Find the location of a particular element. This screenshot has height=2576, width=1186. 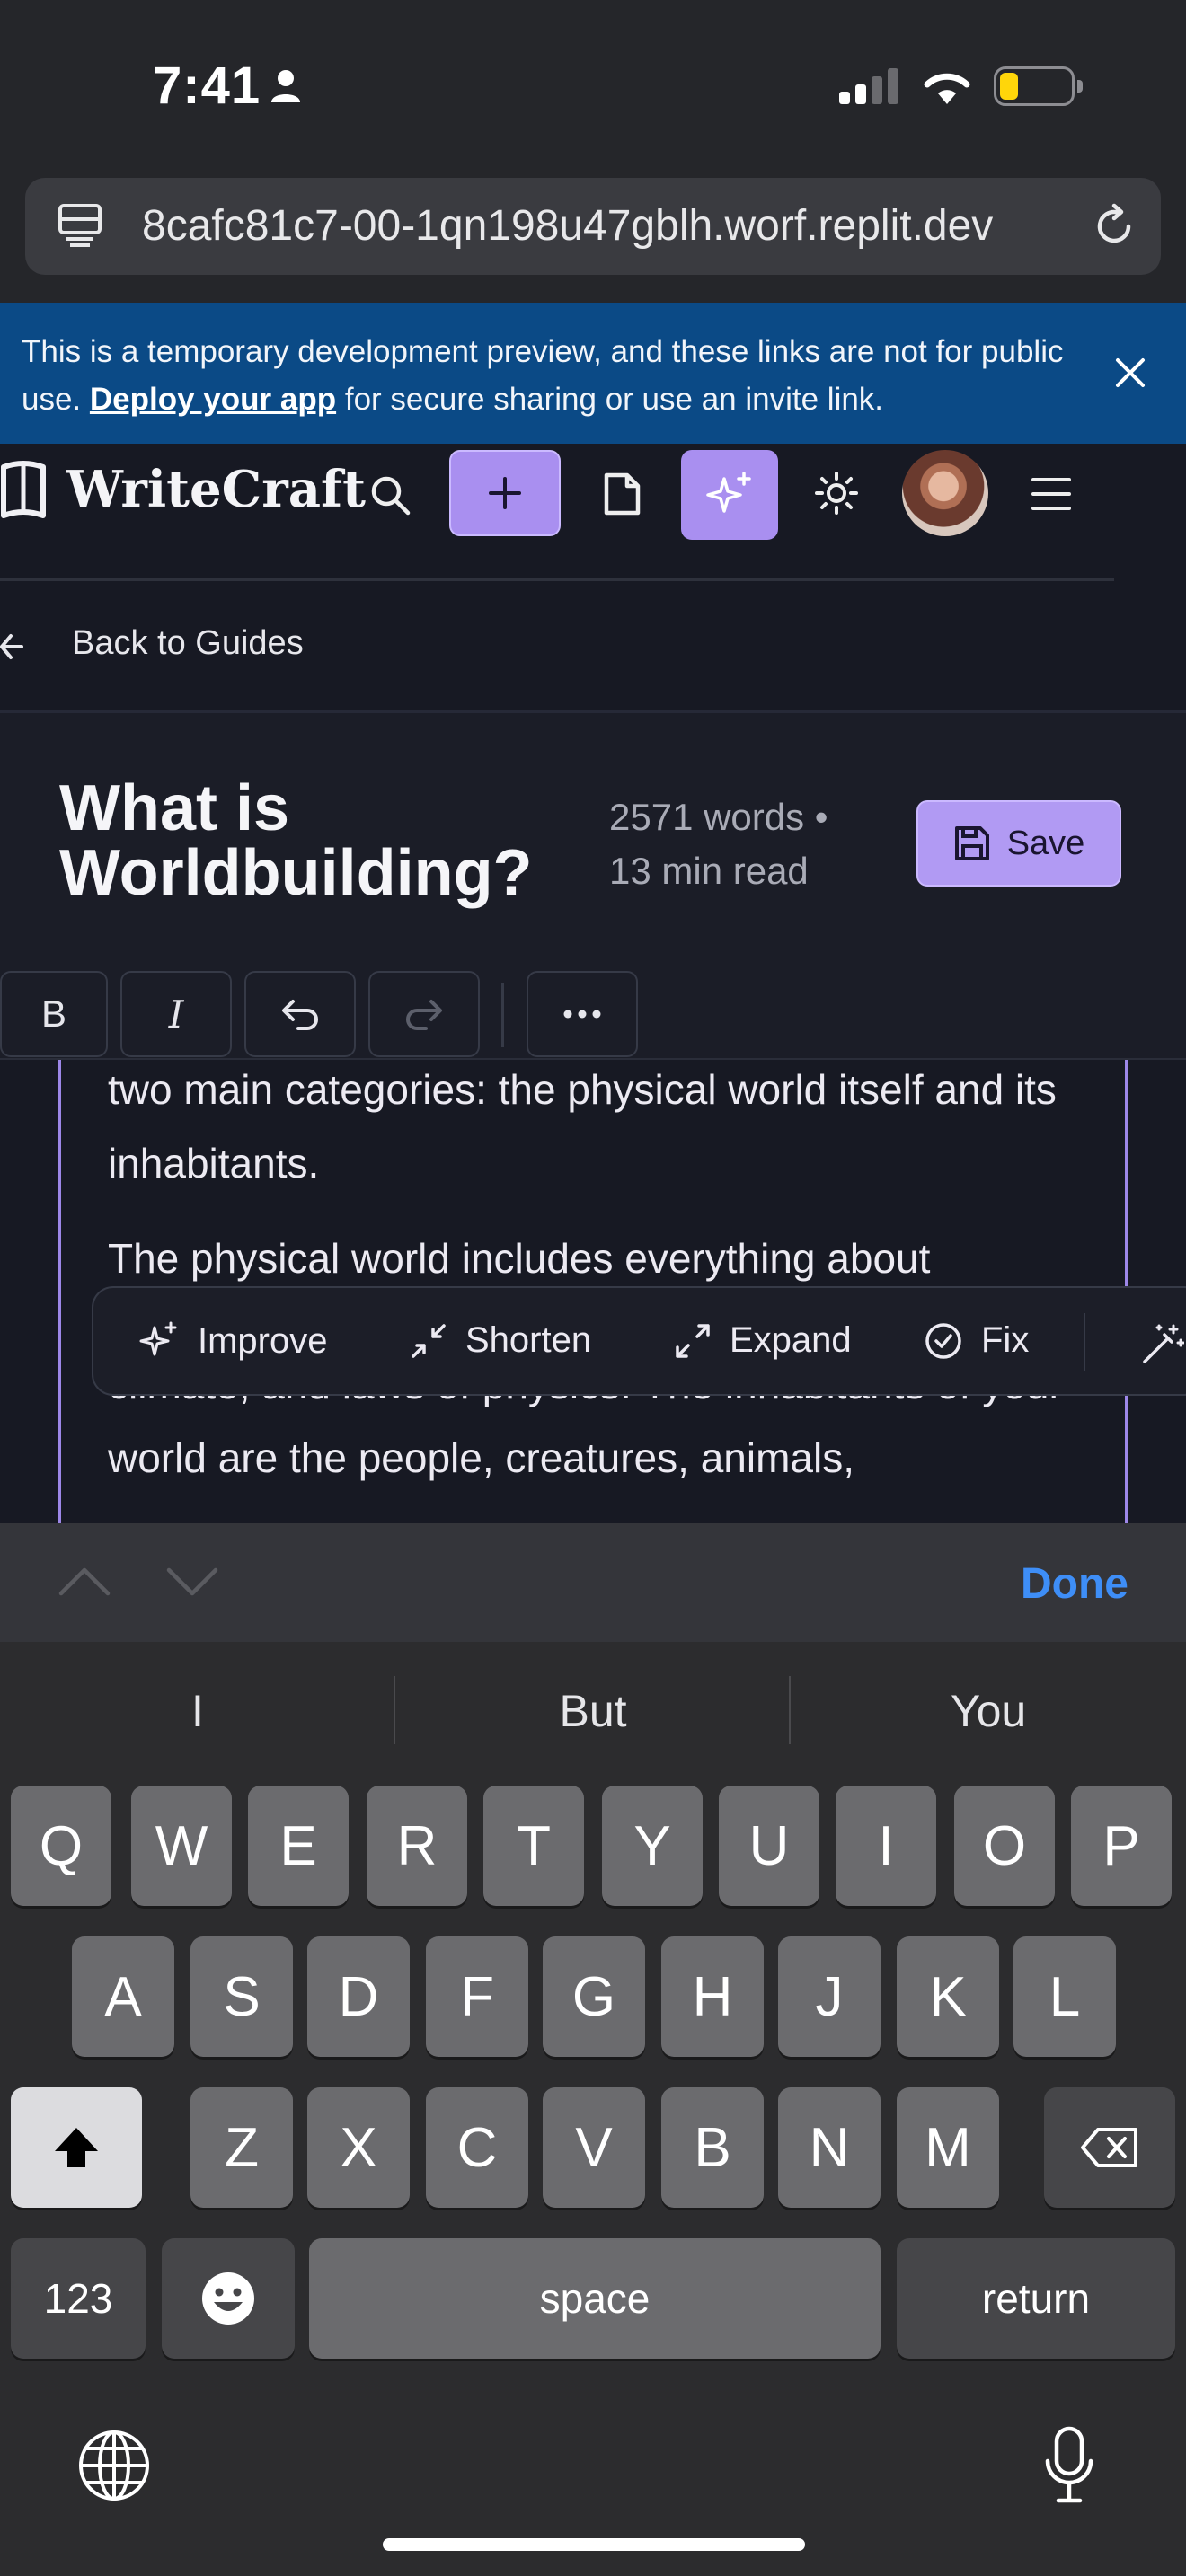

done-button: Done is located at coordinates (1074, 1584).